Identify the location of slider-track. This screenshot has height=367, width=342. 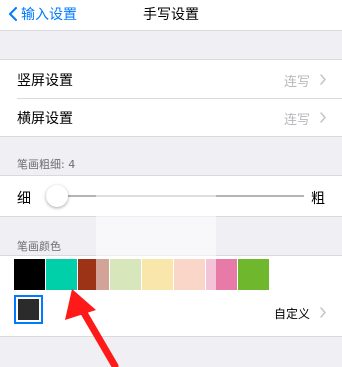
(175, 196).